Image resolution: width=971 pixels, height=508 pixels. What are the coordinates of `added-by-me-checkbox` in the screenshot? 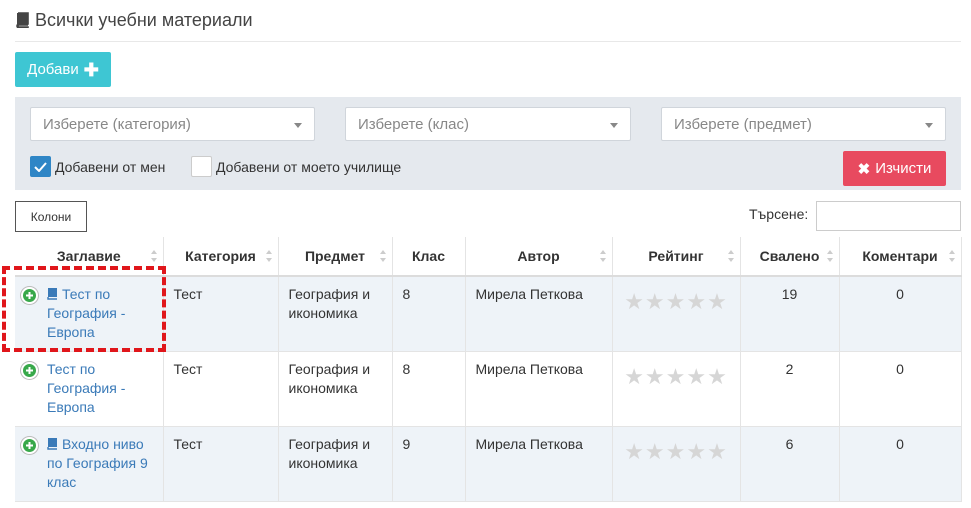 It's located at (40, 166).